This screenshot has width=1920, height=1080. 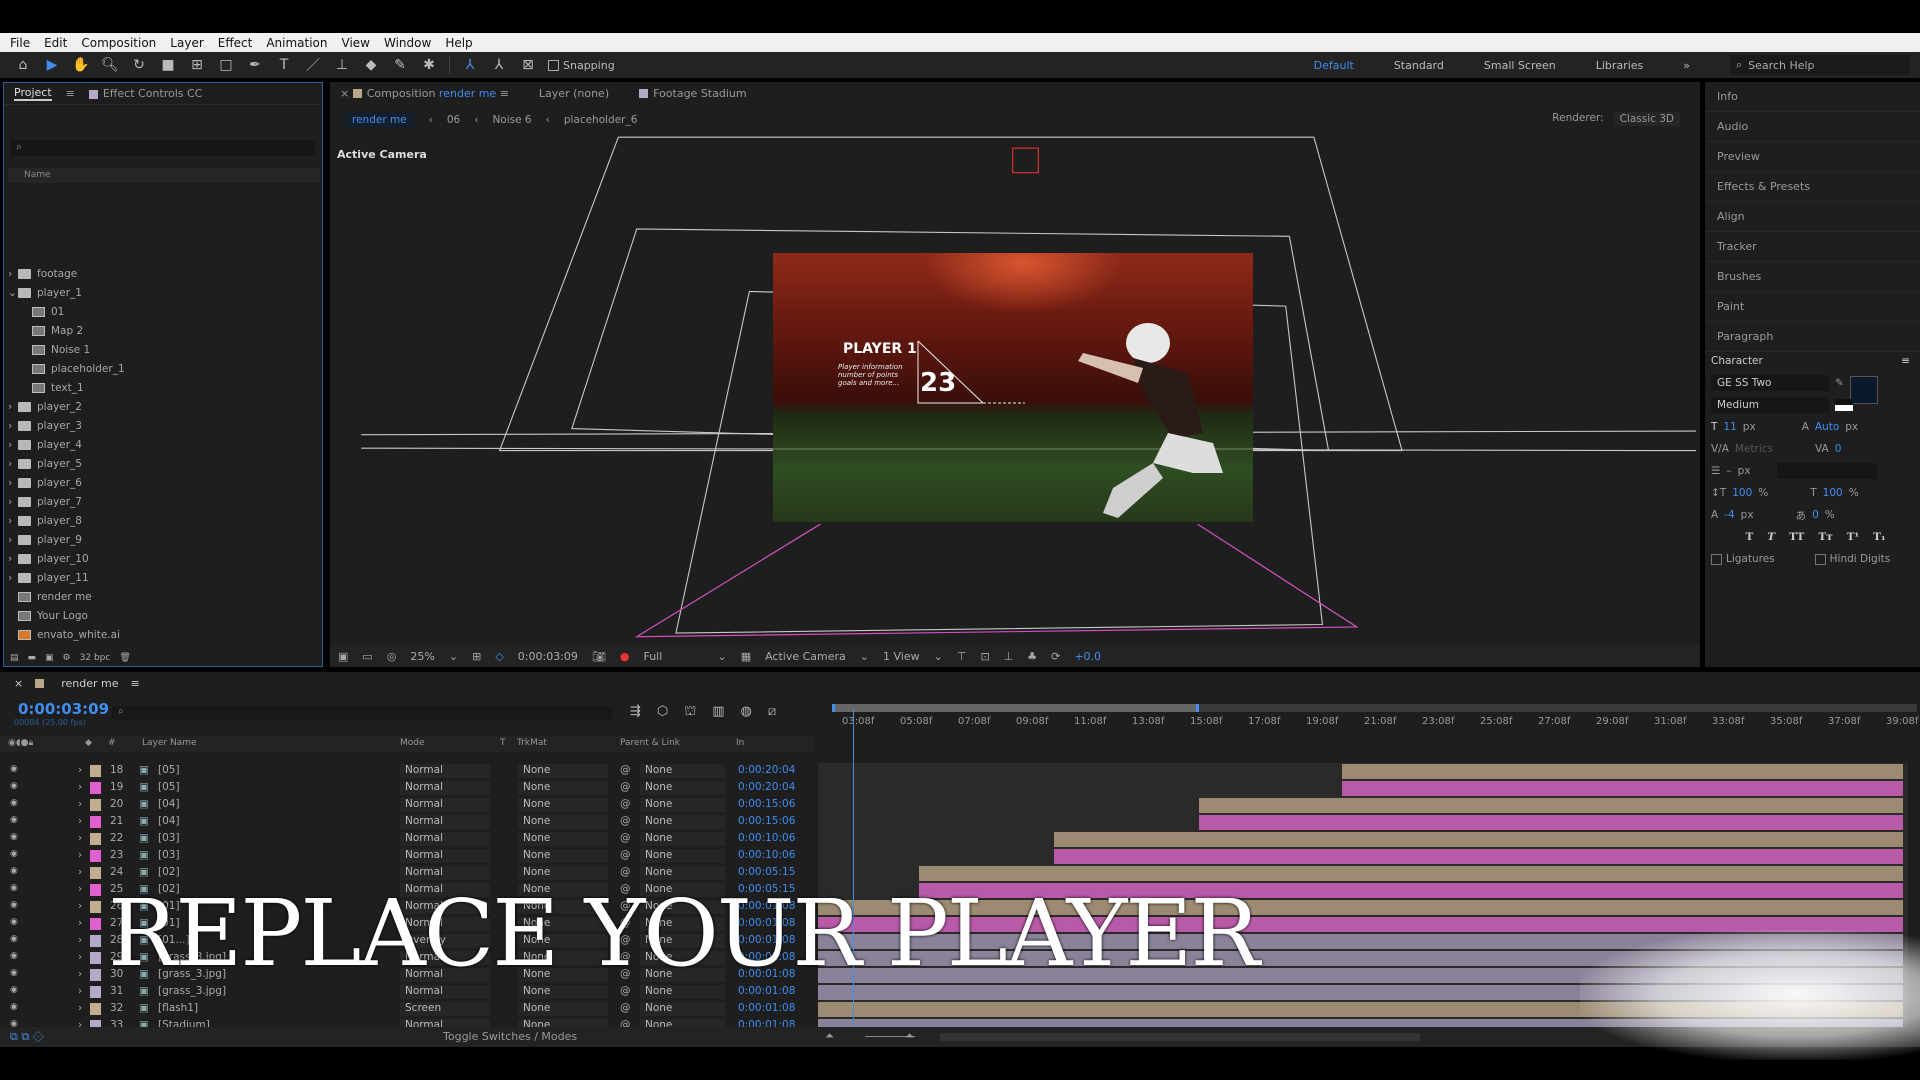 What do you see at coordinates (1812, 217) in the screenshot?
I see `panel-item-align: Align` at bounding box center [1812, 217].